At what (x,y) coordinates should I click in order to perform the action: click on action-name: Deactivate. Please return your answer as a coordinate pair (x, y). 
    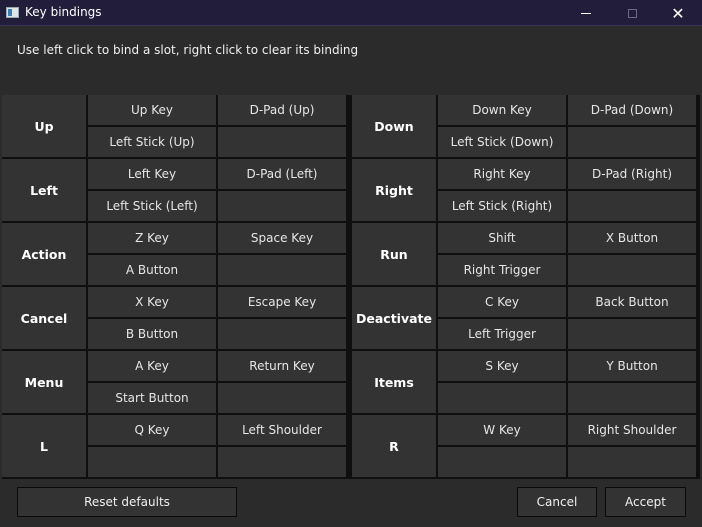
    Looking at the image, I should click on (394, 318).